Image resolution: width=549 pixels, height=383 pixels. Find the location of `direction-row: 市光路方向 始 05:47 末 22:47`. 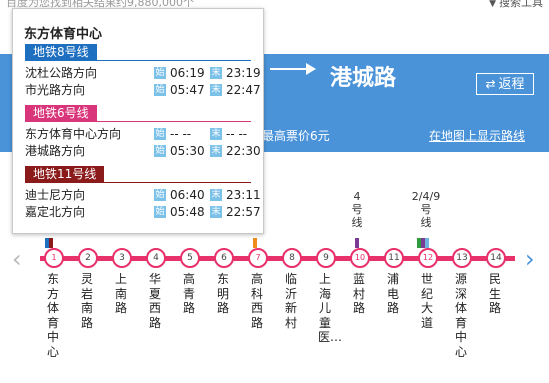

direction-row: 市光路方向 始 05:47 末 22:47 is located at coordinates (143, 90).